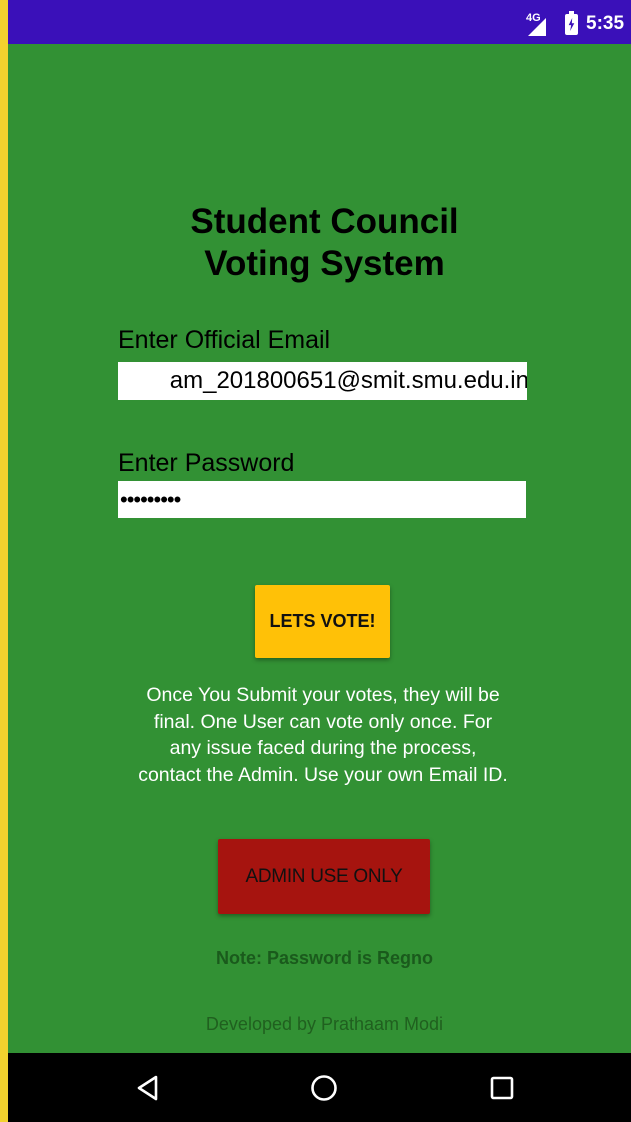 The width and height of the screenshot is (631, 1122). I want to click on recent-apps-button, so click(502, 1088).